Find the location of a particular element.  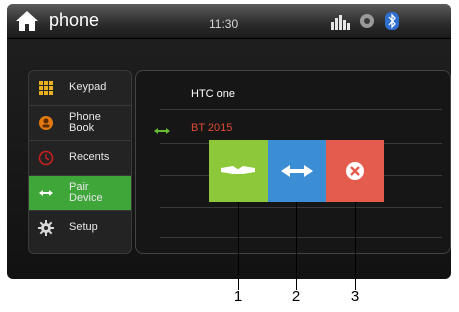

page-title: phone is located at coordinates (74, 20).